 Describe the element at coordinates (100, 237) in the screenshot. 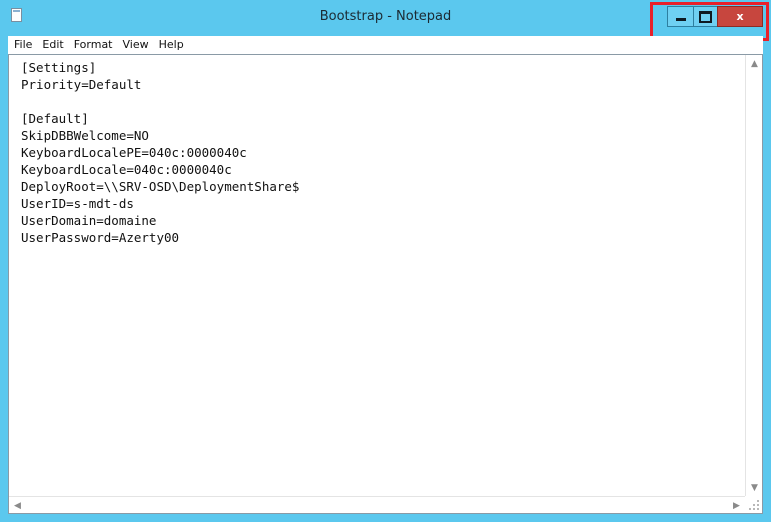

I see `text-line: UserPassword=Azerty00` at that location.